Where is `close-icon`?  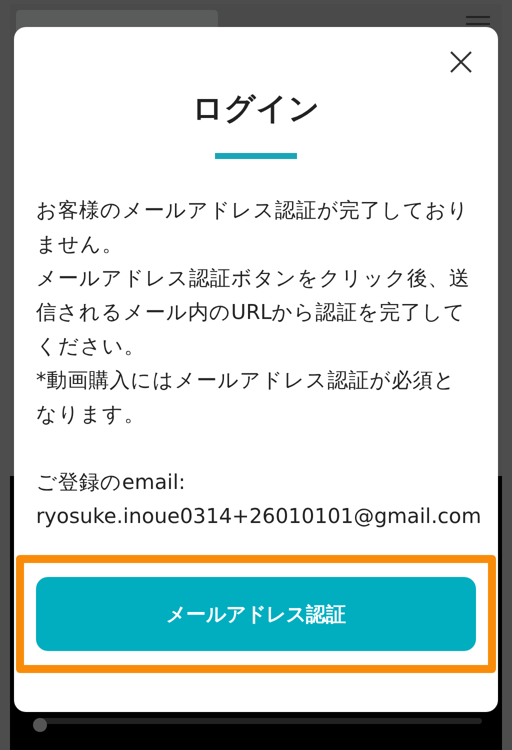
close-icon is located at coordinates (461, 62).